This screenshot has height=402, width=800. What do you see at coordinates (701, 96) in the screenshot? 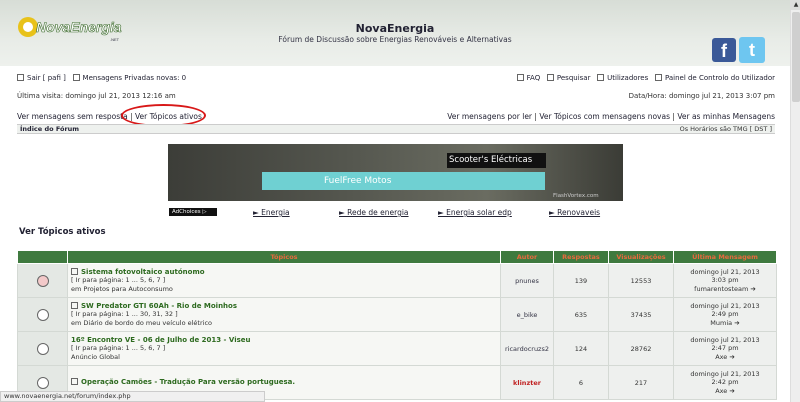
I see `current-datetime: Data/Hora: domingo jul 21, 2013 3:07 pm` at bounding box center [701, 96].